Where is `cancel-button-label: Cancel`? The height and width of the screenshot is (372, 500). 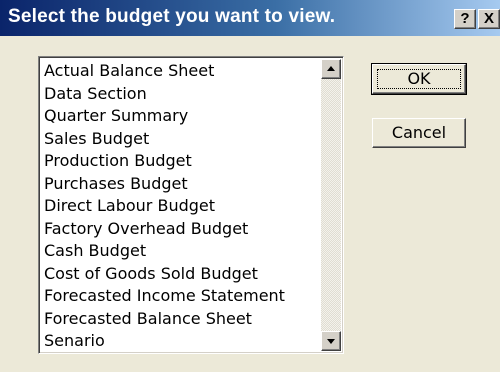
cancel-button-label: Cancel is located at coordinates (419, 132).